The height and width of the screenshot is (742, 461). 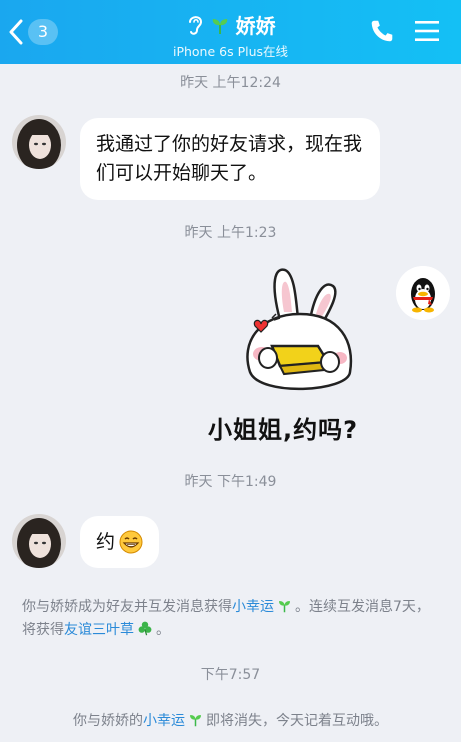 What do you see at coordinates (230, 233) in the screenshot?
I see `timestamp: 昨天 上午1:23` at bounding box center [230, 233].